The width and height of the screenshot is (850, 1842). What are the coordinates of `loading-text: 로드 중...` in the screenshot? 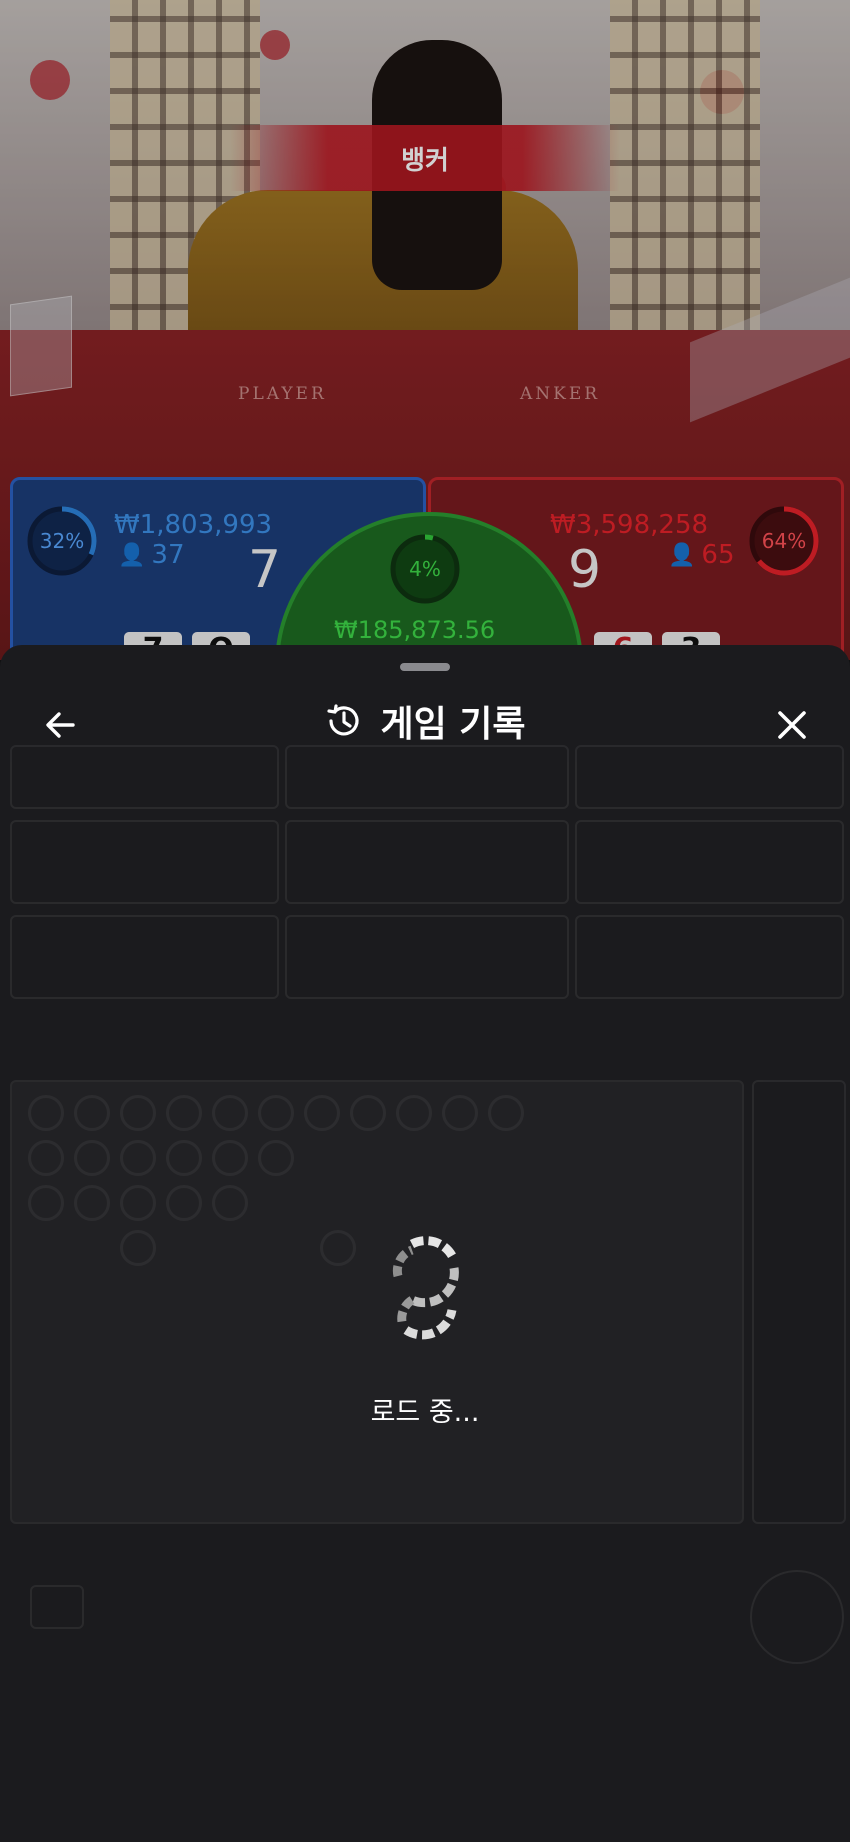 It's located at (425, 1412).